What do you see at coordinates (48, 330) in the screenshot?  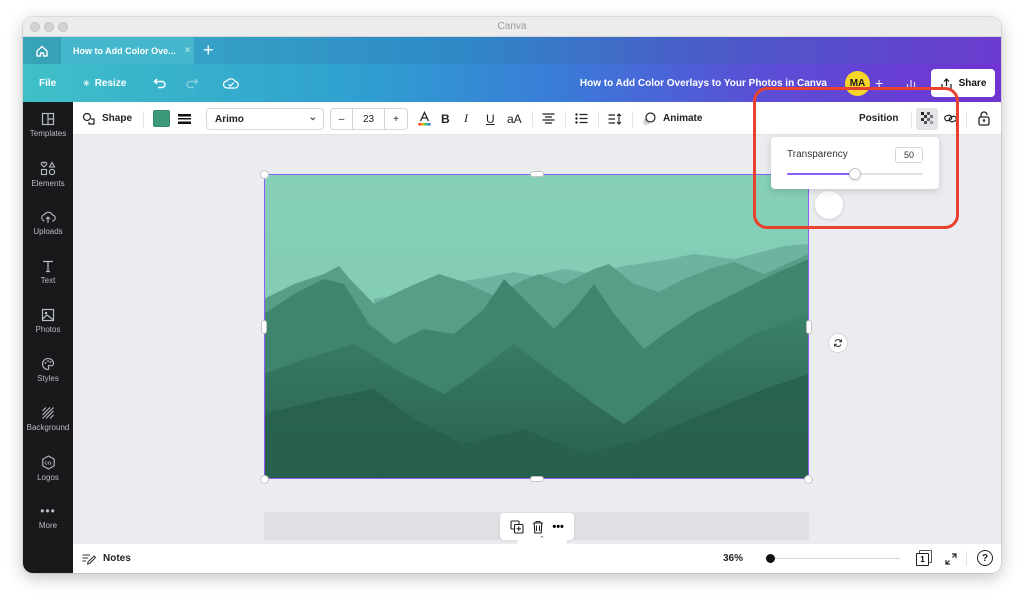 I see `sidebar-item-photos: Photos` at bounding box center [48, 330].